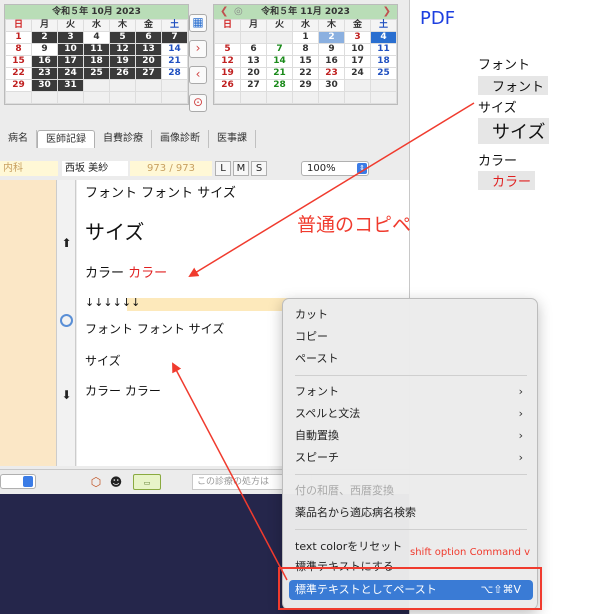 The width and height of the screenshot is (599, 614). Describe the element at coordinates (387, 12) in the screenshot. I see `calendar-next-arrow-icon: ❯` at that location.